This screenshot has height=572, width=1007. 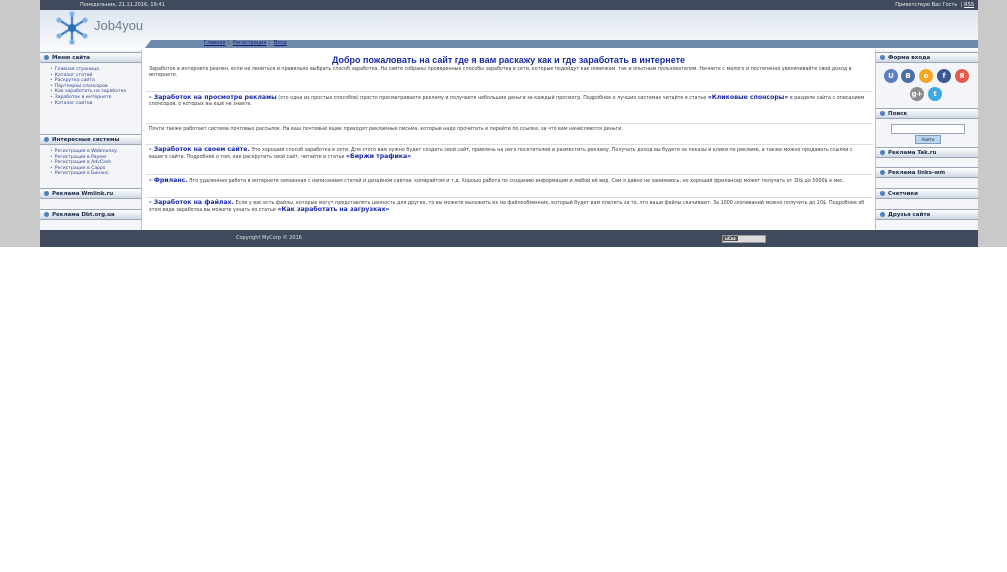 I want to click on menu-item: Каталог сайтов, so click(x=88, y=104).